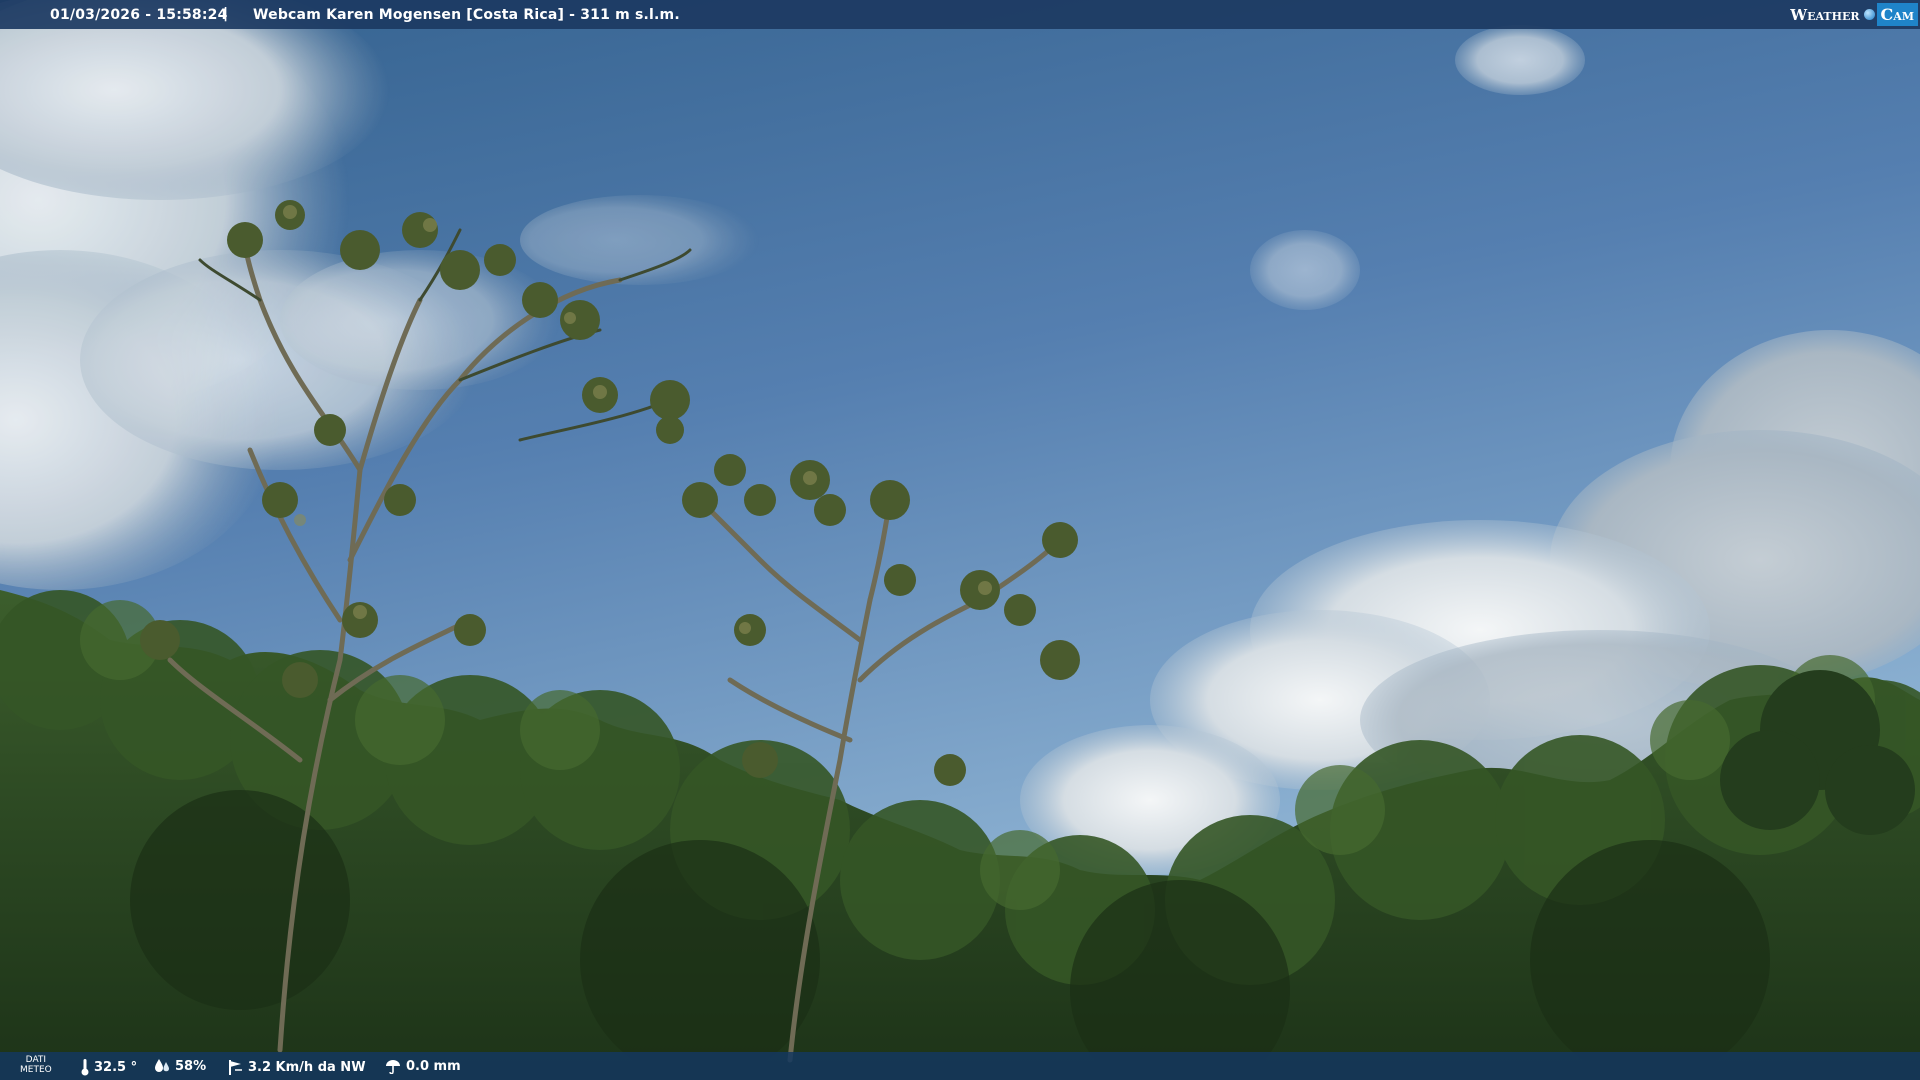 The image size is (1920, 1080). What do you see at coordinates (162, 1065) in the screenshot?
I see `humidity-drop-icon` at bounding box center [162, 1065].